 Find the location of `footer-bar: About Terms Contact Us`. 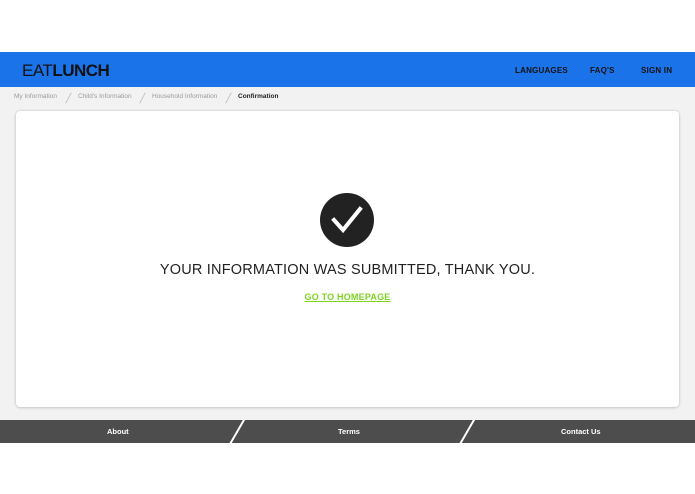

footer-bar: About Terms Contact Us is located at coordinates (347, 431).